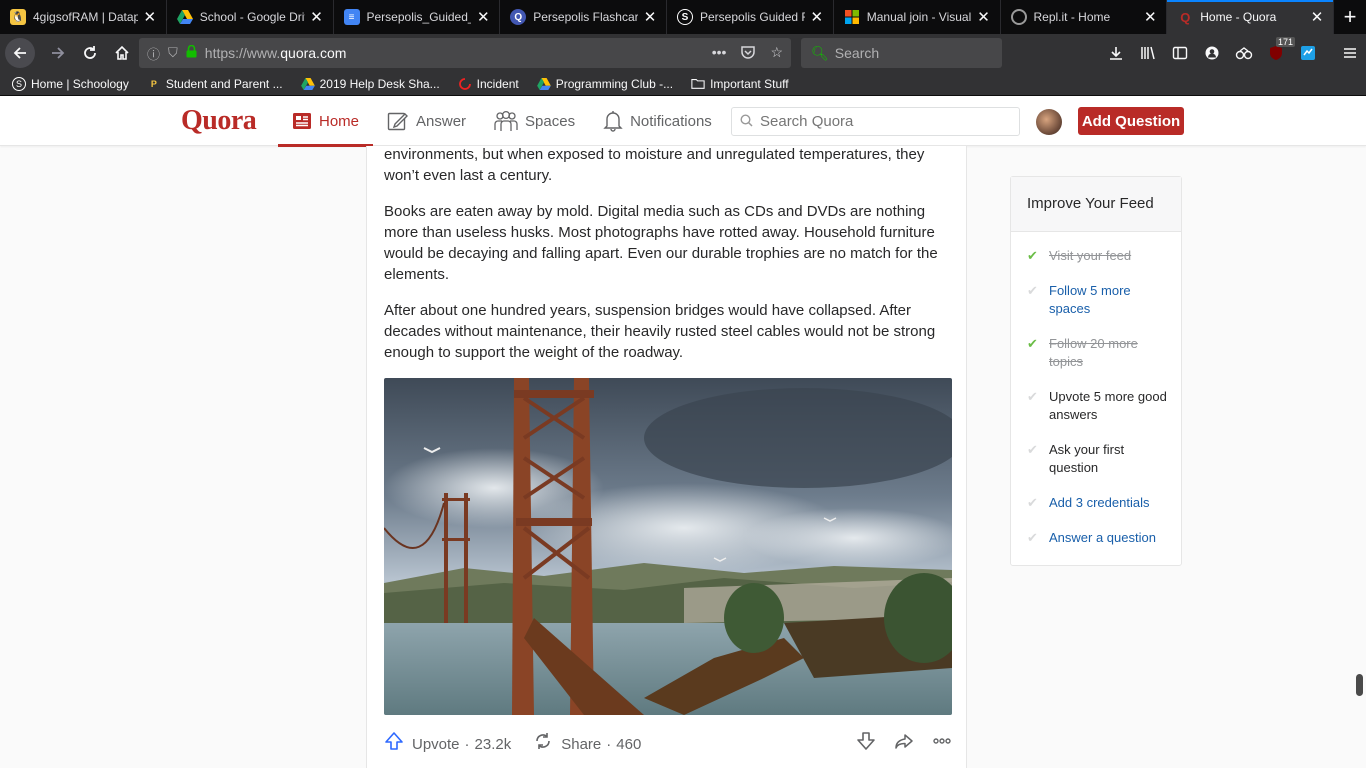 Image resolution: width=1366 pixels, height=768 pixels. What do you see at coordinates (1212, 53) in the screenshot?
I see `account-icon` at bounding box center [1212, 53].